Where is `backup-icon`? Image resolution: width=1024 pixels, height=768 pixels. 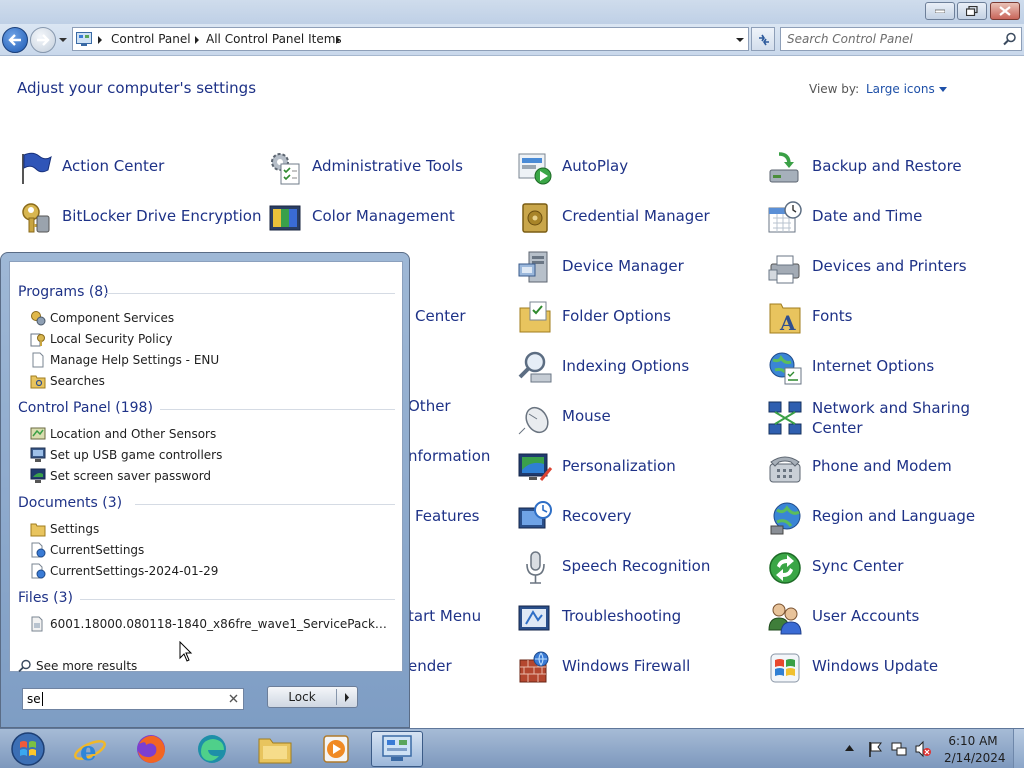 backup-icon is located at coordinates (784, 167).